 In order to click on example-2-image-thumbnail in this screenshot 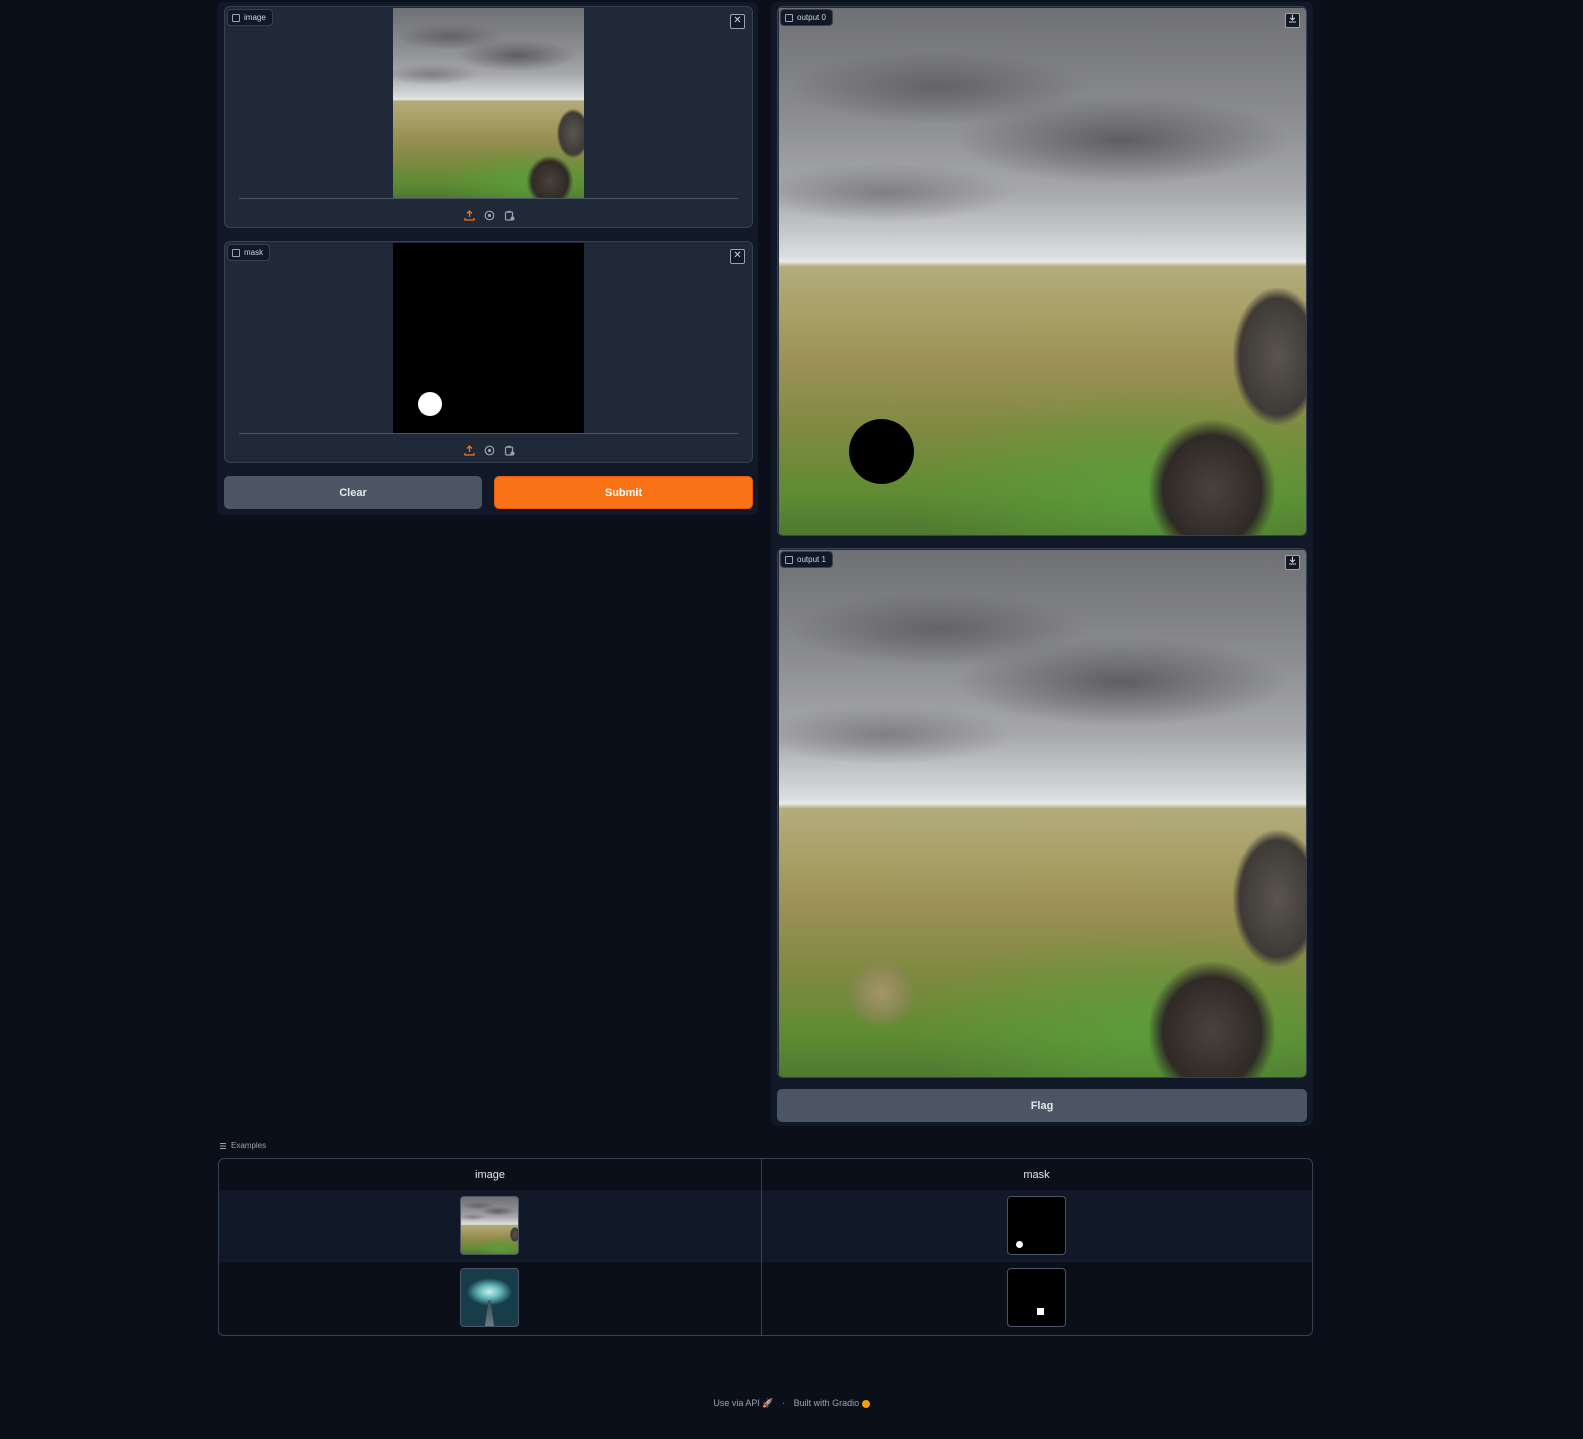, I will do `click(489, 1297)`.